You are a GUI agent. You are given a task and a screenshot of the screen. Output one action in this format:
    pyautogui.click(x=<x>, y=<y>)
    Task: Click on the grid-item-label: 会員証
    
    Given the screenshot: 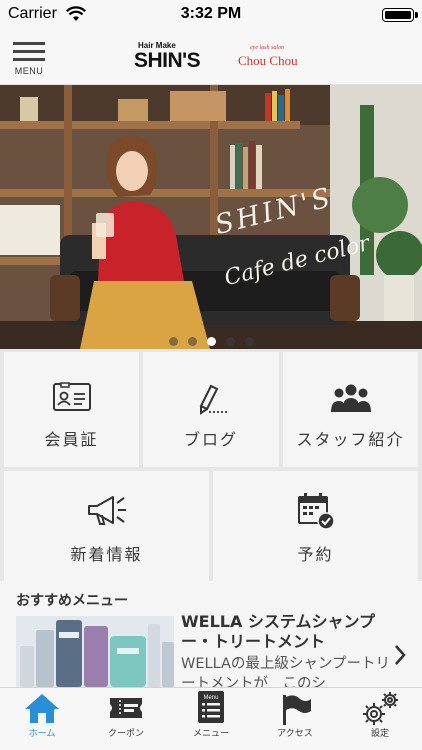 What is the action you would take?
    pyautogui.click(x=71, y=439)
    